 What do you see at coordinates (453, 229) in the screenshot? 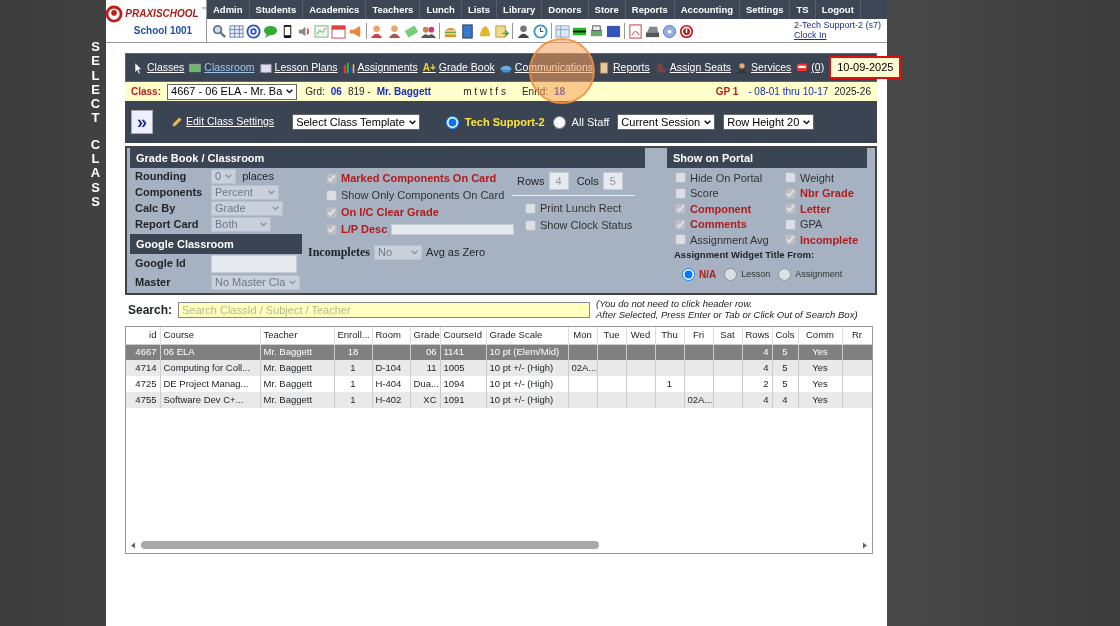
I see `description-field` at bounding box center [453, 229].